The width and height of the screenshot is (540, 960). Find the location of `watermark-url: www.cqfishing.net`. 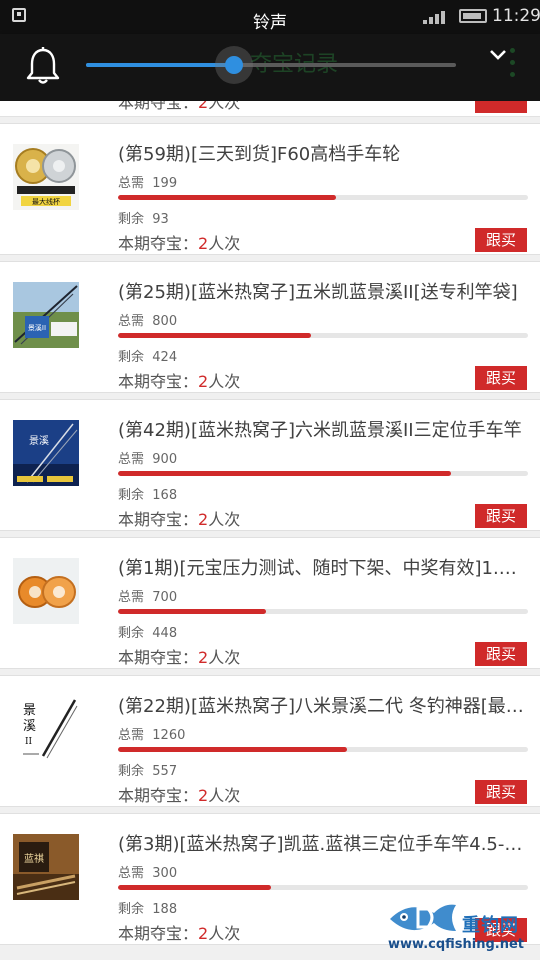

watermark-url: www.cqfishing.net is located at coordinates (456, 944).